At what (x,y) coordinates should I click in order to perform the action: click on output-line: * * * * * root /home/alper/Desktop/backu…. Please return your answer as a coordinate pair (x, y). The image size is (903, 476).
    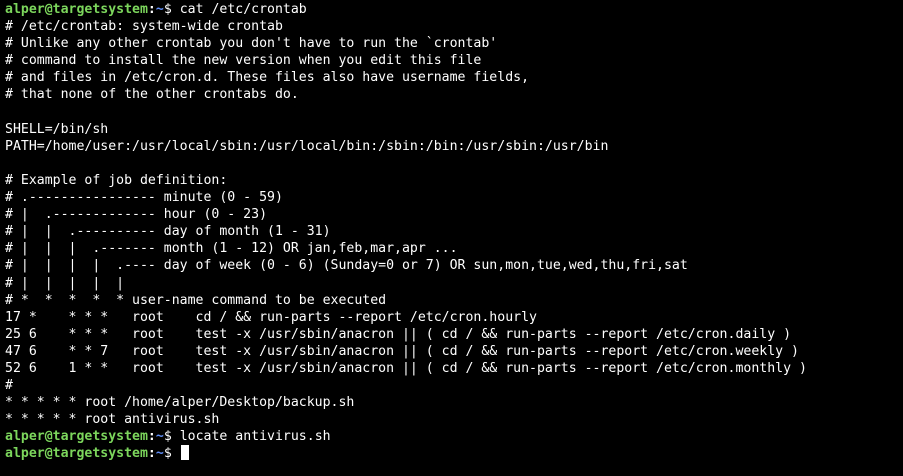
    Looking at the image, I should click on (180, 403).